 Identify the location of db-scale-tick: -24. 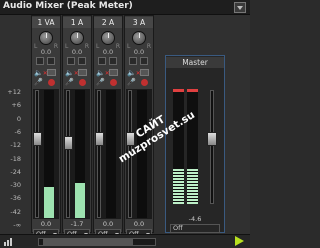
(15, 171).